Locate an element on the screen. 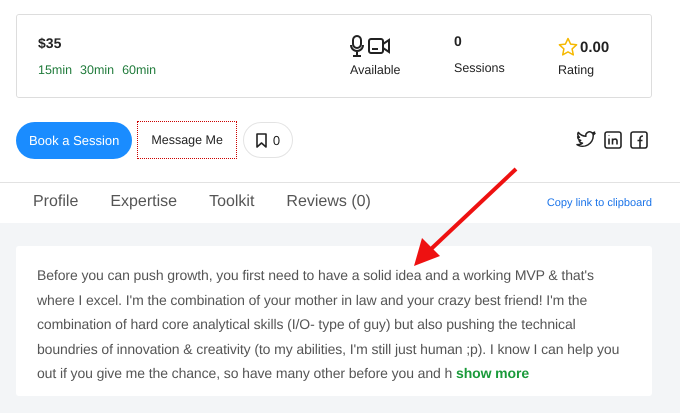  linkedin-icon is located at coordinates (613, 140).